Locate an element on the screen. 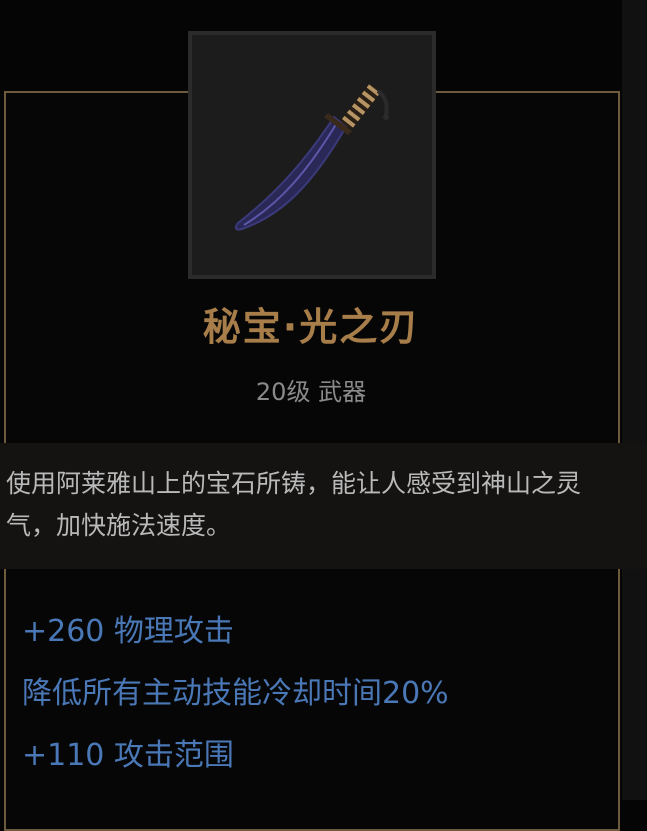 Image resolution: width=647 pixels, height=831 pixels. item-name: 秘宝·光之刃 is located at coordinates (311, 327).